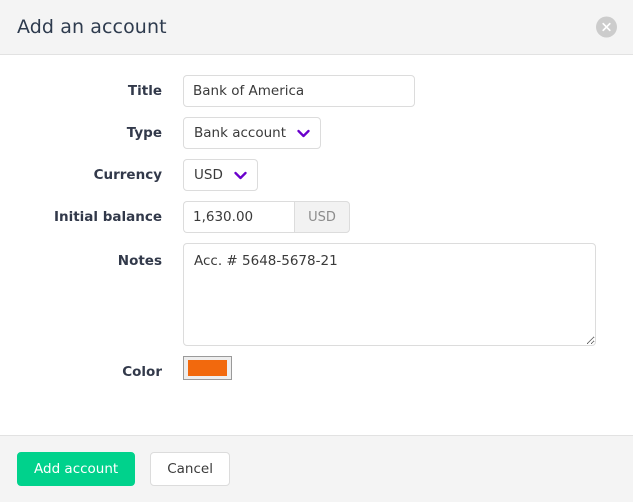 This screenshot has width=633, height=502. I want to click on currency-addon: USD, so click(322, 217).